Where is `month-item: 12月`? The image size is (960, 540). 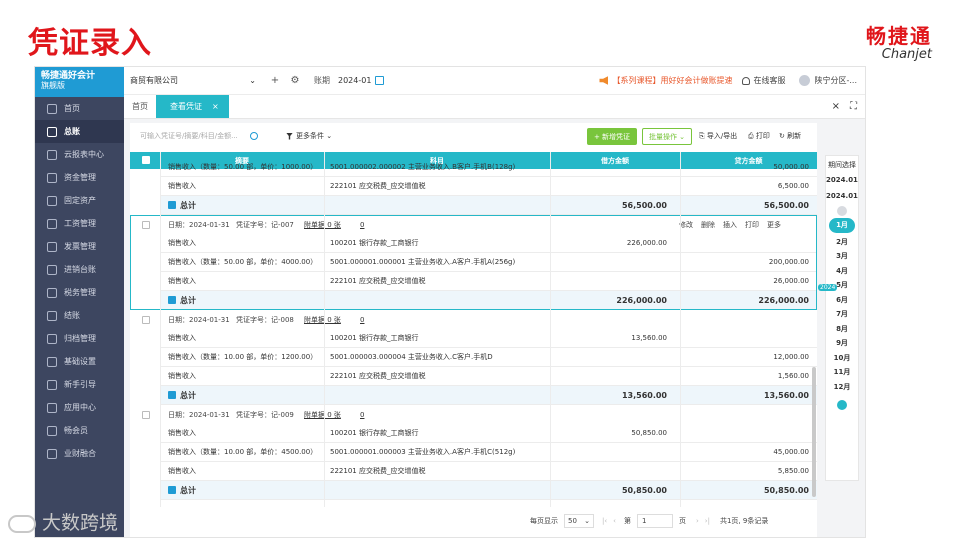 month-item: 12月 is located at coordinates (842, 387).